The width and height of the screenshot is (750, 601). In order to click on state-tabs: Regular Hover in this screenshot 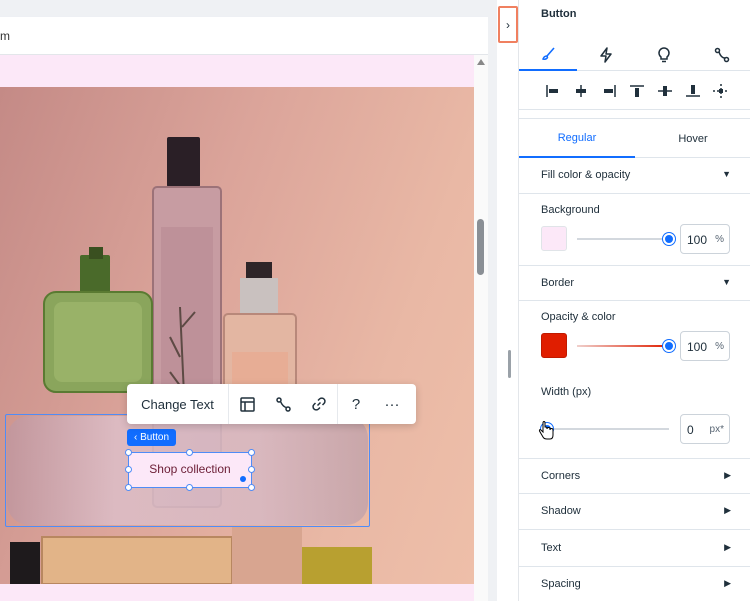, I will do `click(634, 138)`.